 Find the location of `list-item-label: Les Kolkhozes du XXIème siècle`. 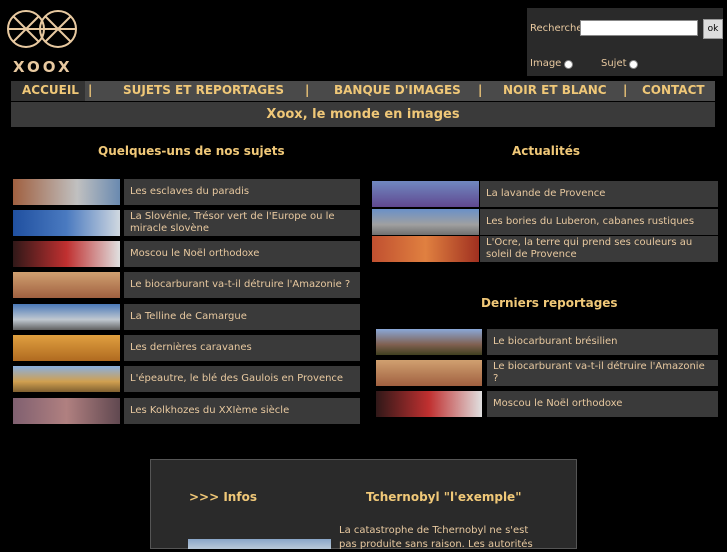

list-item-label: Les Kolkhozes du XXIème siècle is located at coordinates (242, 411).